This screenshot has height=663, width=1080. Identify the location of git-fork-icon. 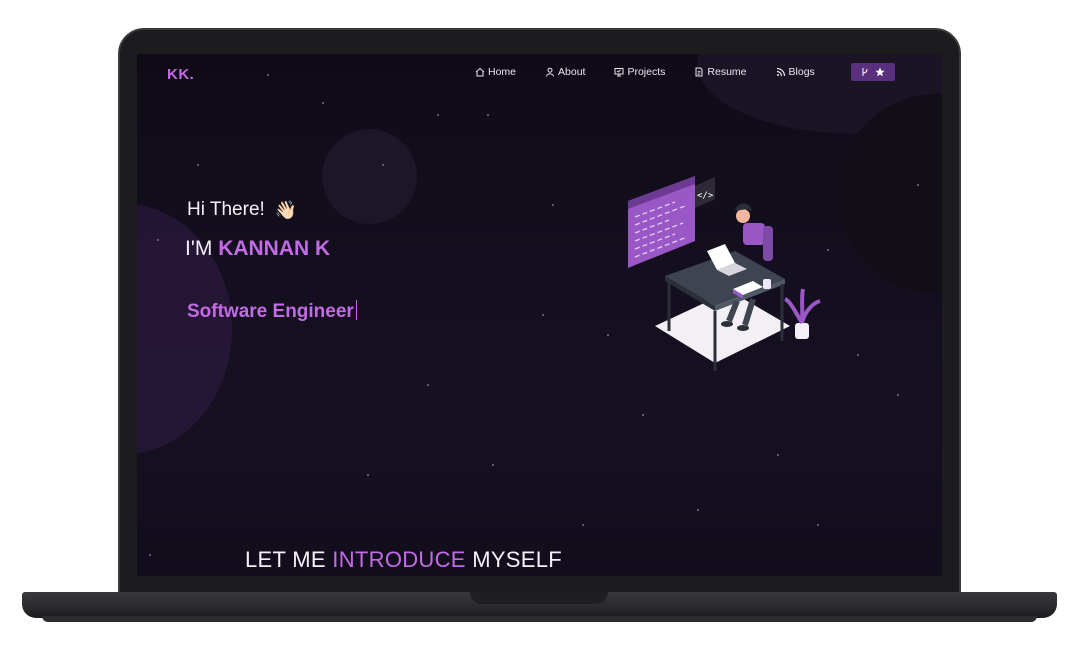
(865, 72).